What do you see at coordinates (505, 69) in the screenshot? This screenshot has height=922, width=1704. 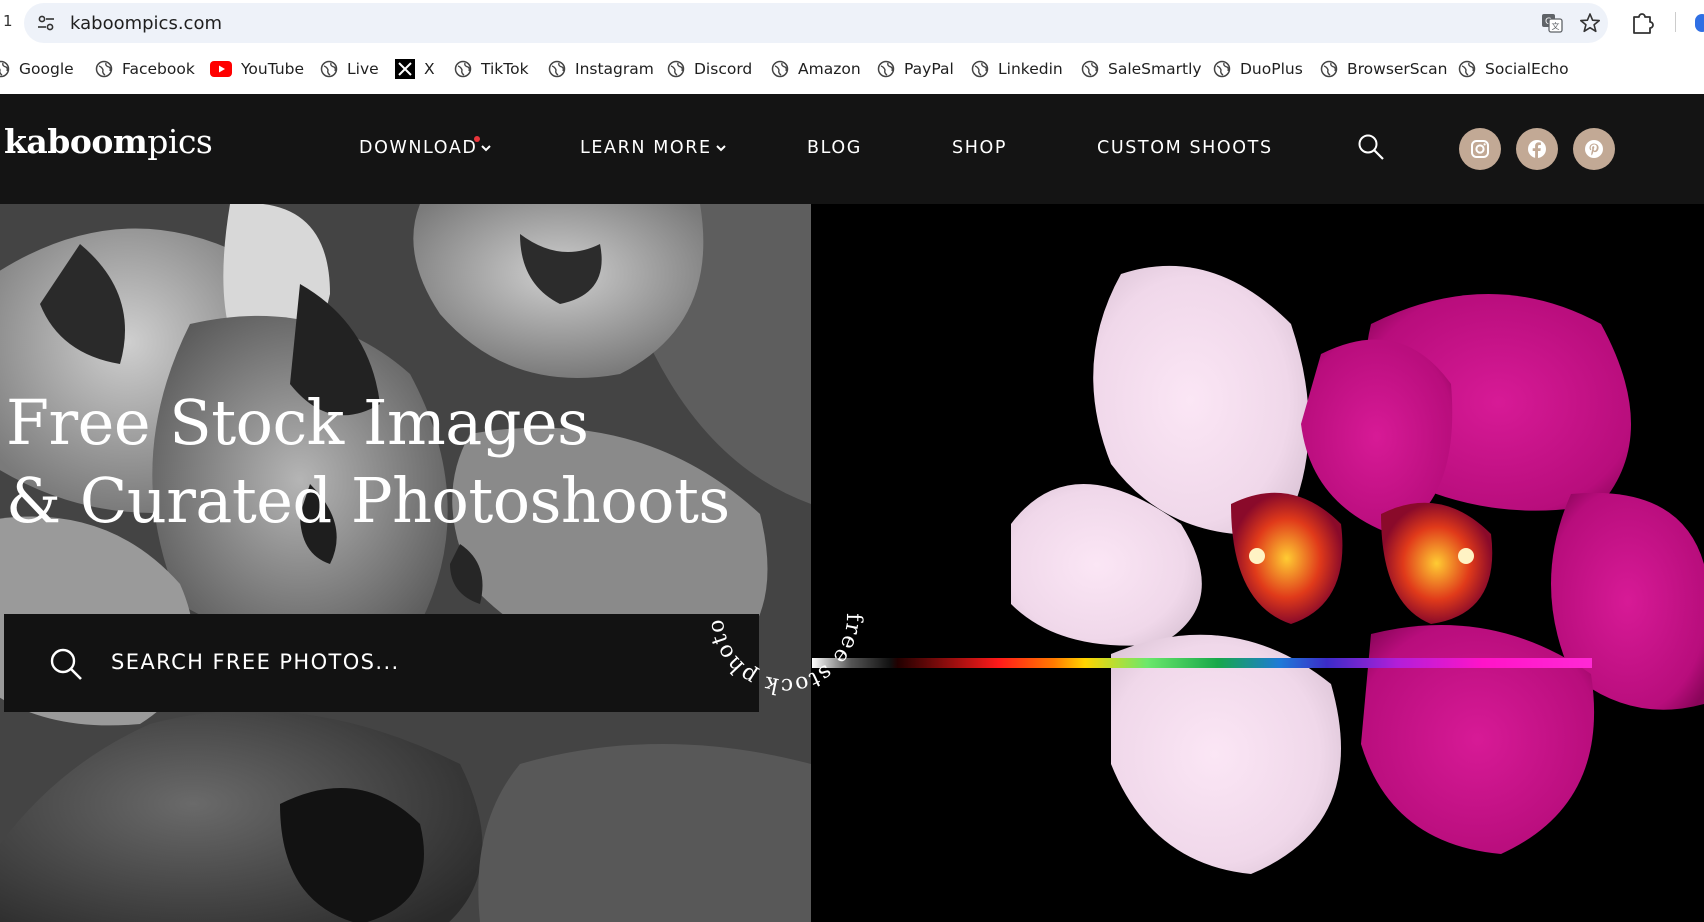 I see `bookmark-label: TikTok` at bounding box center [505, 69].